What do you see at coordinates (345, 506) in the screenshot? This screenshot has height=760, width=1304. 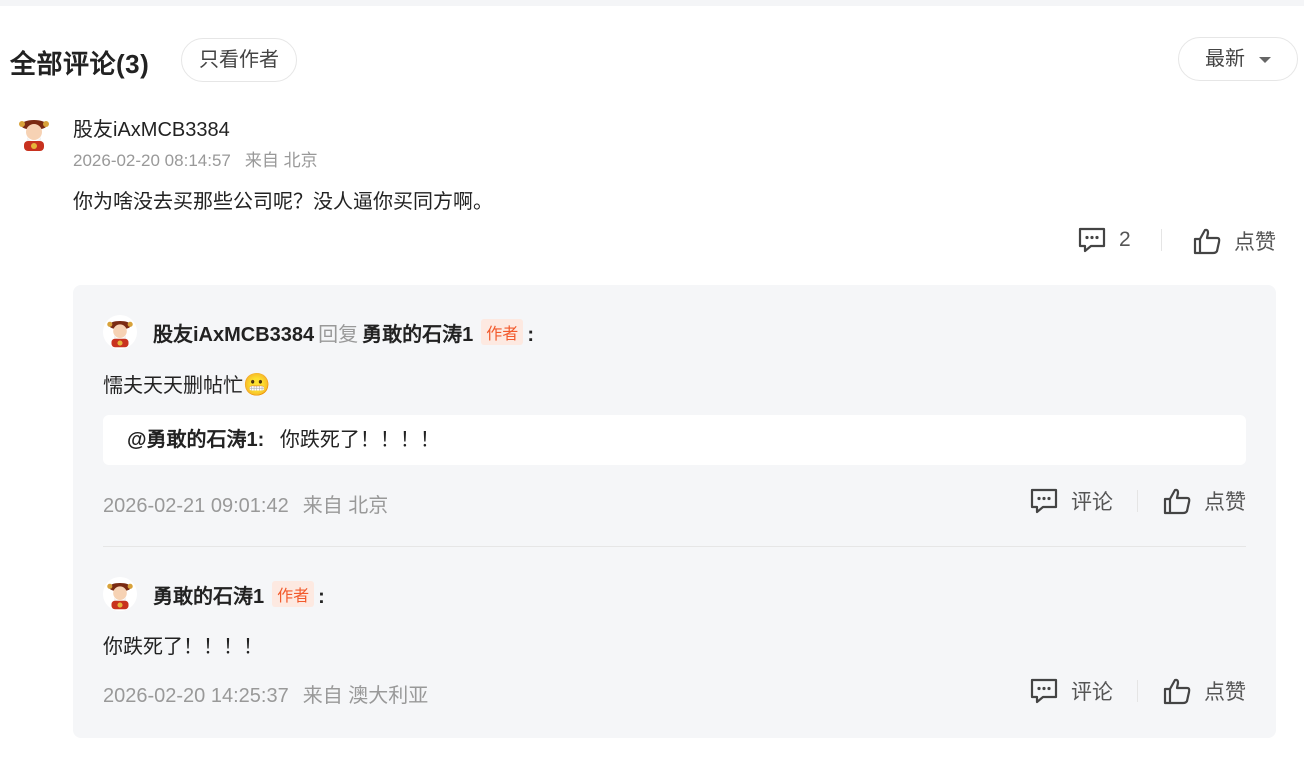 I see `reply-location: 来自 北京` at bounding box center [345, 506].